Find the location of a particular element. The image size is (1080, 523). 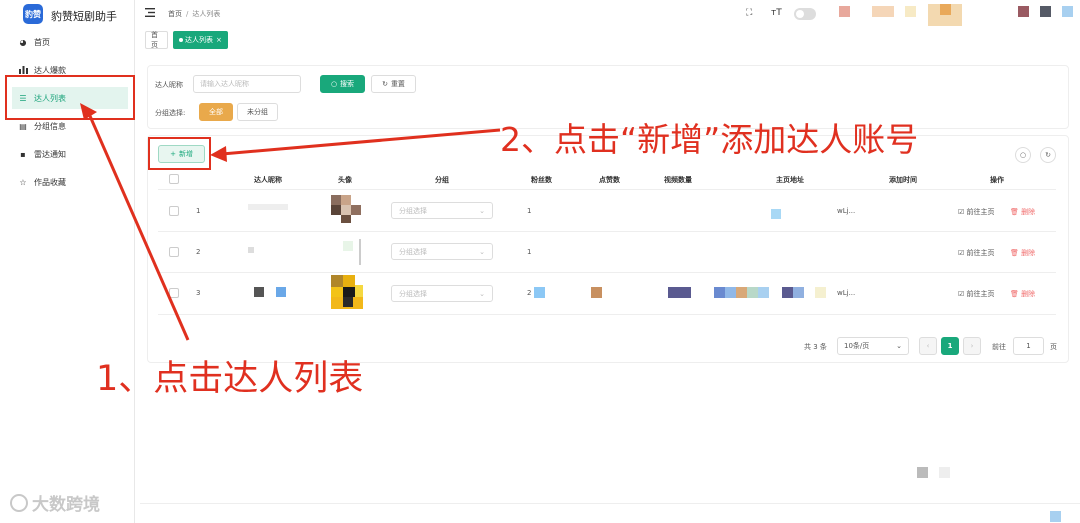

watermark: 大数跨境 is located at coordinates (55, 502).